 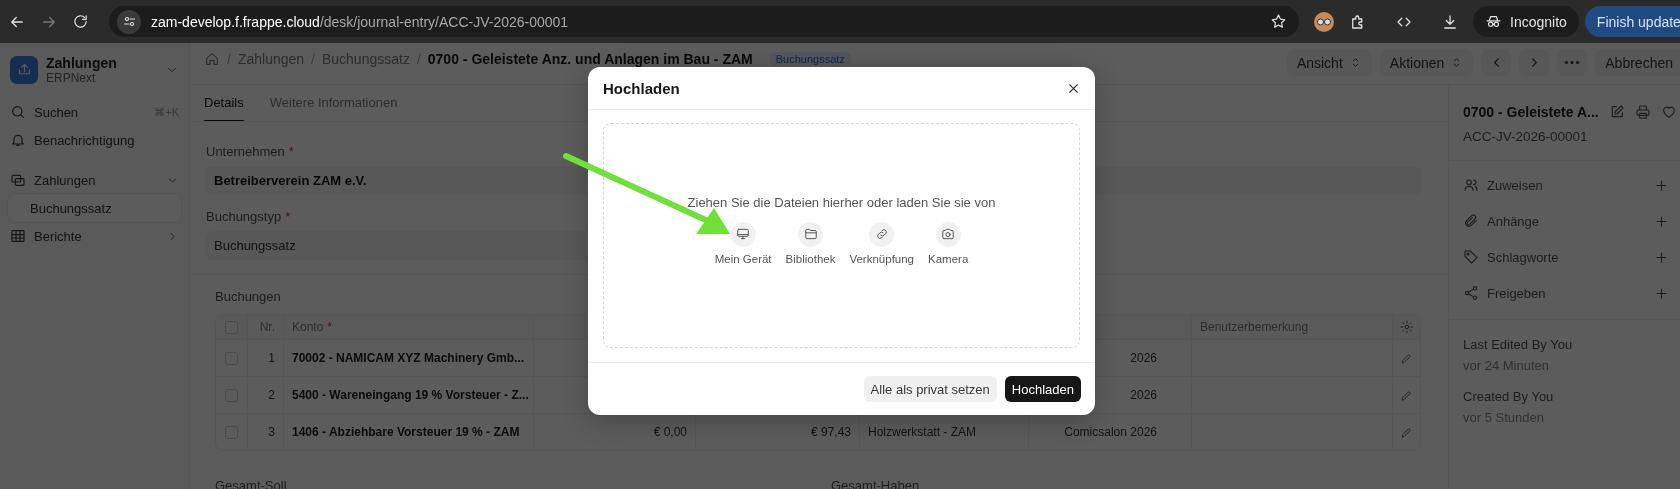 I want to click on app-title: Zahlungen, so click(x=82, y=62).